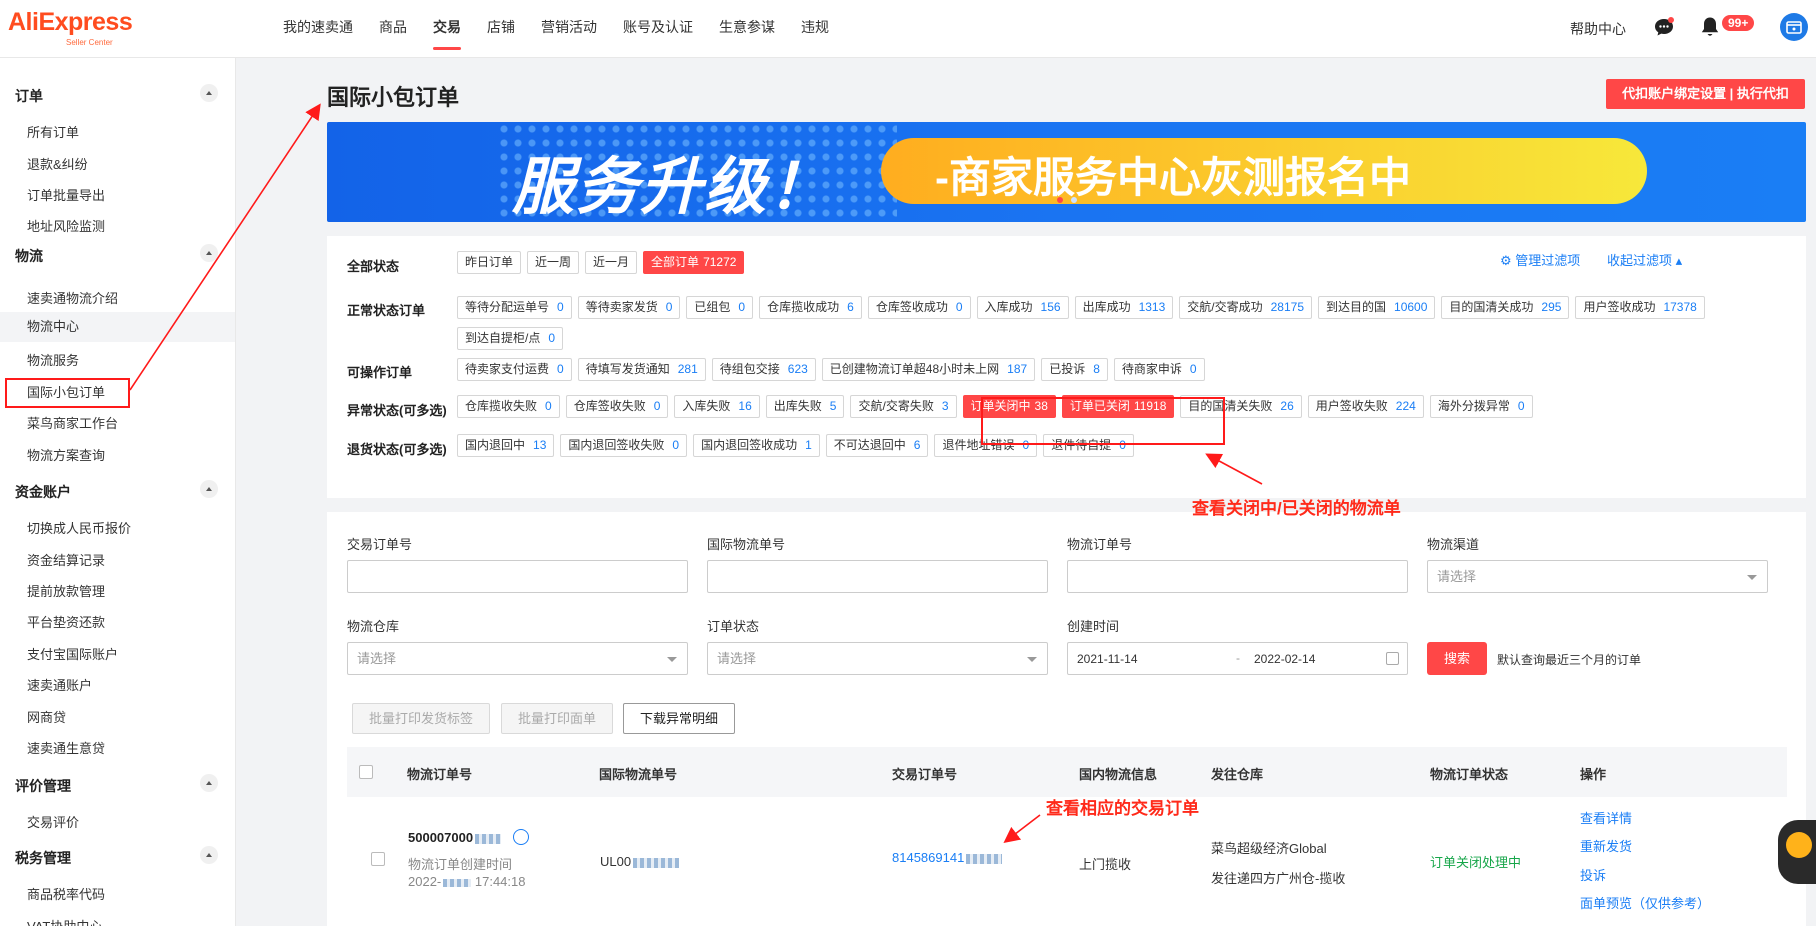 This screenshot has width=1816, height=926. What do you see at coordinates (366, 772) in the screenshot?
I see `select-all-checkbox` at bounding box center [366, 772].